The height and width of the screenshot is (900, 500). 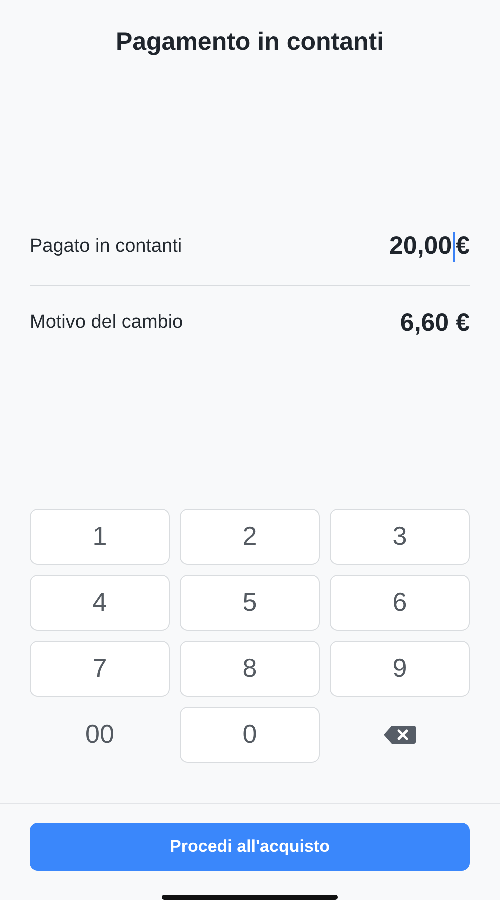 I want to click on keypad-key: 8, so click(x=250, y=668).